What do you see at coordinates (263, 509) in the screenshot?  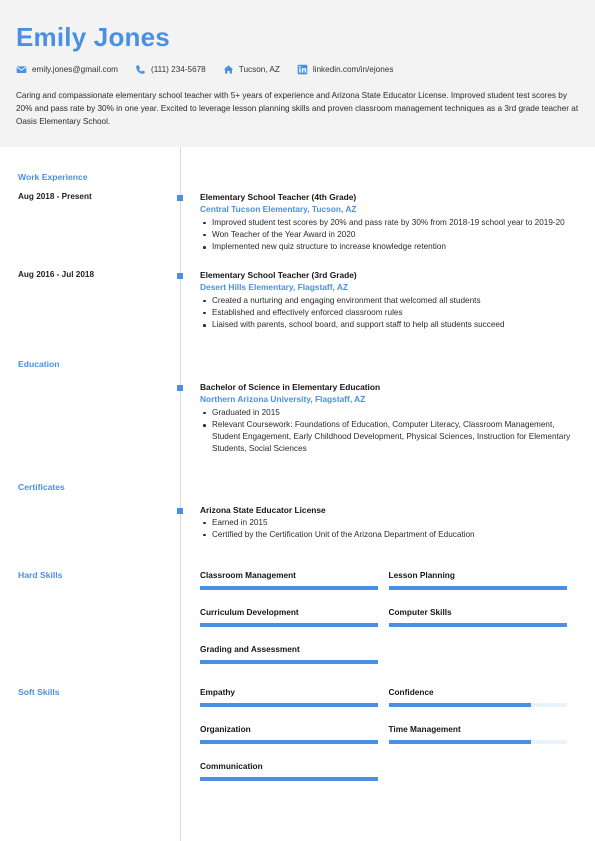 I see `certificate-entry-1-title: Arizona State Educator License` at bounding box center [263, 509].